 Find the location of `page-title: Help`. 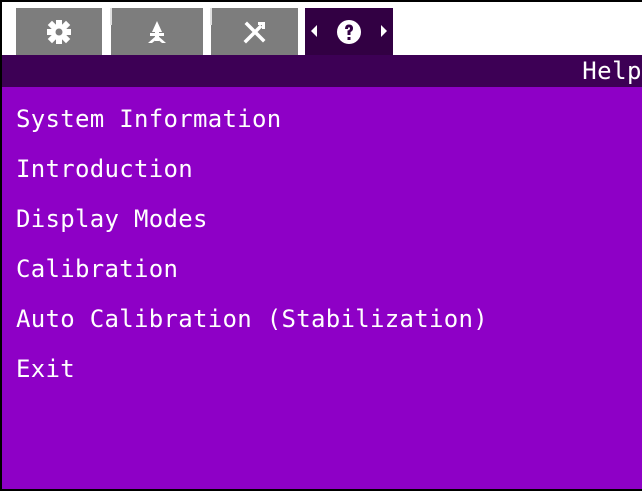

page-title: Help is located at coordinates (612, 71).